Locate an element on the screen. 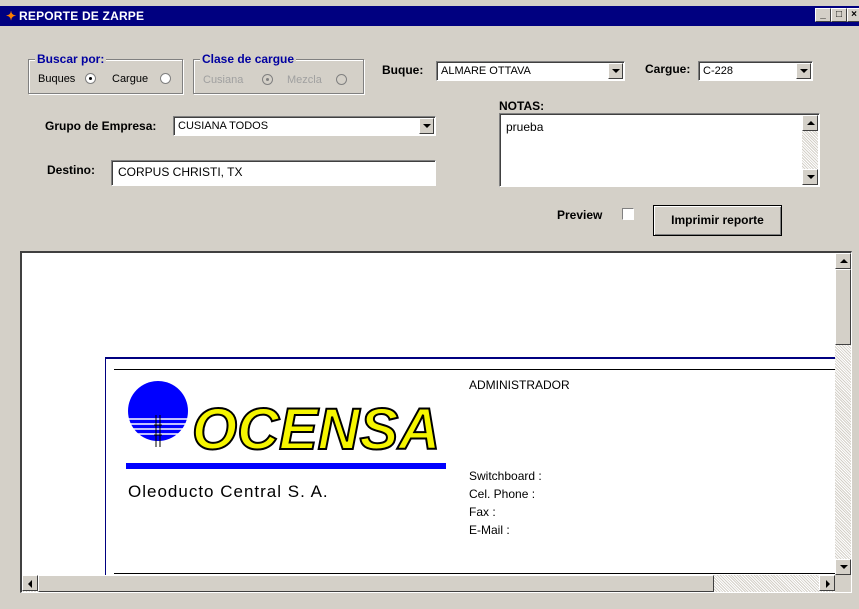 The image size is (859, 609). preview-horizontal-thumb is located at coordinates (376, 583).